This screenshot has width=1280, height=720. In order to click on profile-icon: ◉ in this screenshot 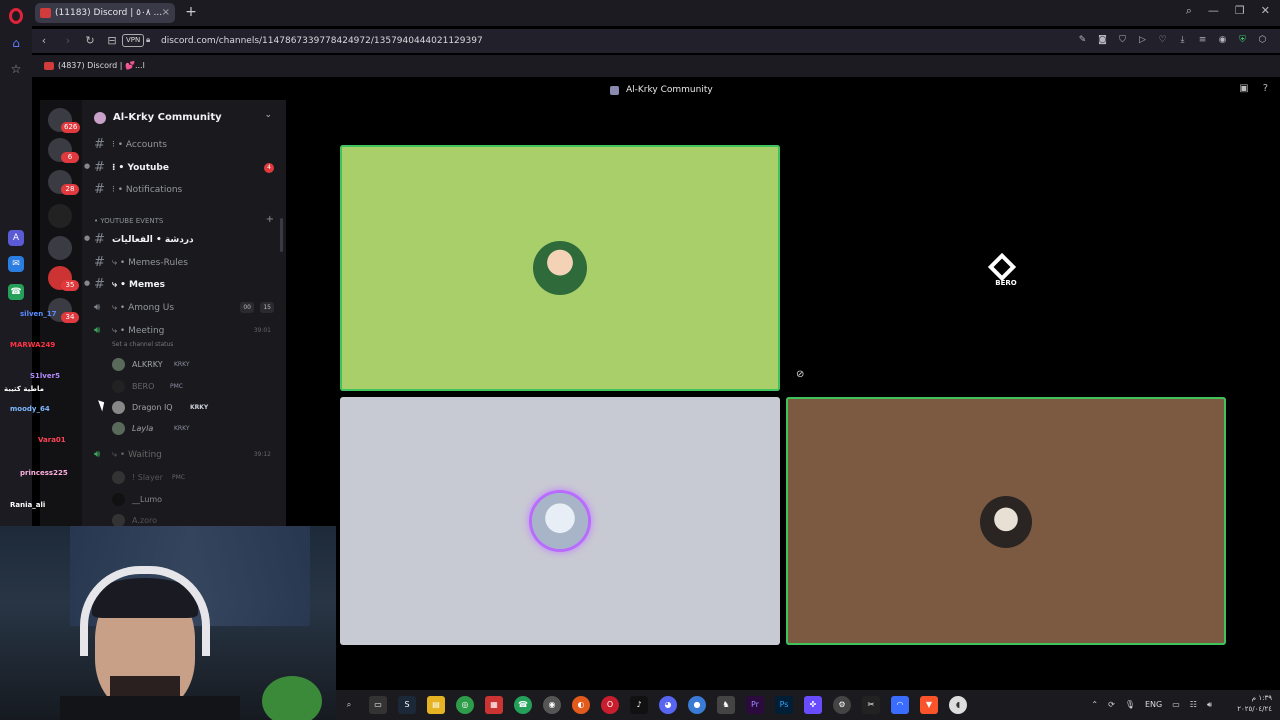, I will do `click(1222, 40)`.